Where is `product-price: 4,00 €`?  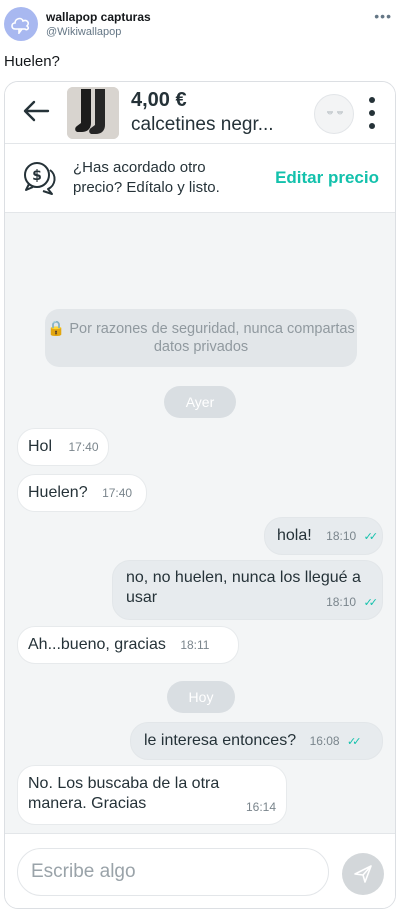
product-price: 4,00 € is located at coordinates (159, 100).